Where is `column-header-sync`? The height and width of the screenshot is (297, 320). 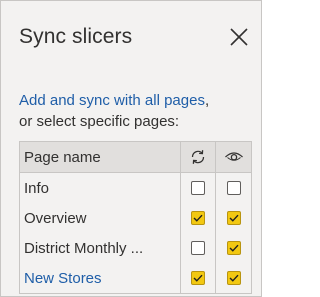 column-header-sync is located at coordinates (197, 157).